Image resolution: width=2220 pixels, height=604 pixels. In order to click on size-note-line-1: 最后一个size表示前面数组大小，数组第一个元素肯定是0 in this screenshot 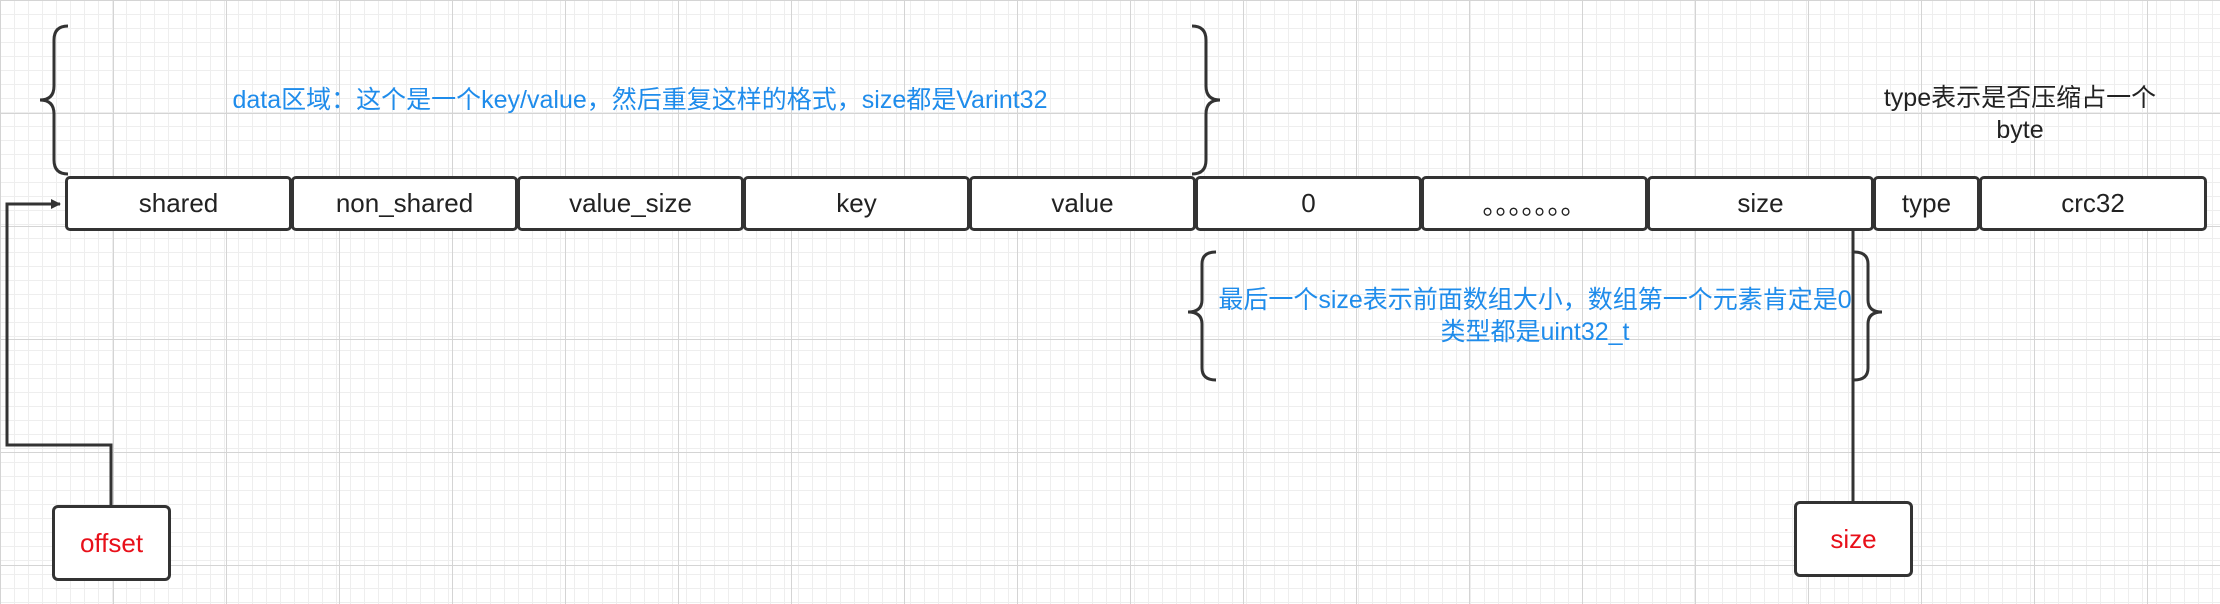, I will do `click(1535, 300)`.